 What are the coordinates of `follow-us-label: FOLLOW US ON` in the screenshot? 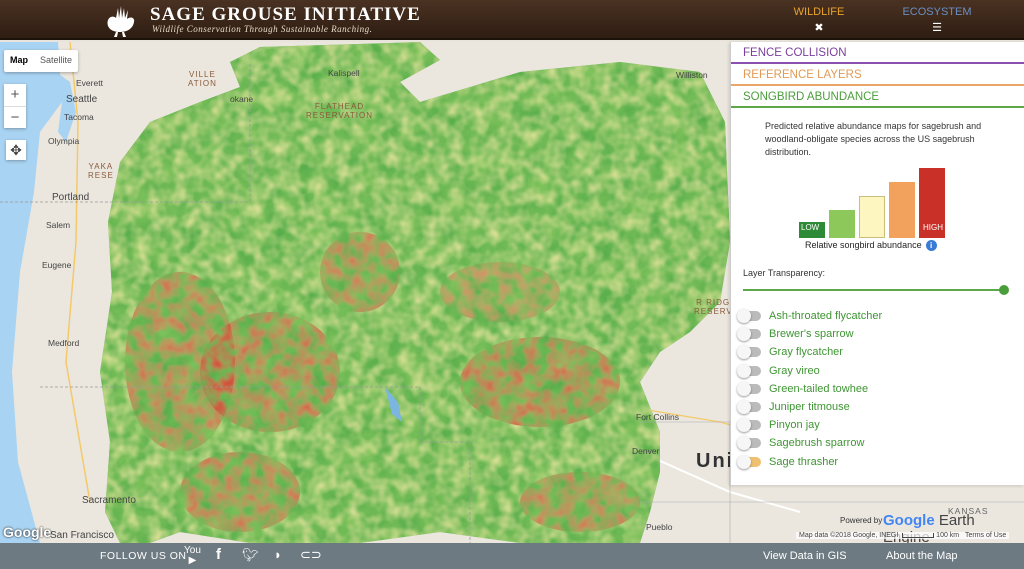 It's located at (143, 556).